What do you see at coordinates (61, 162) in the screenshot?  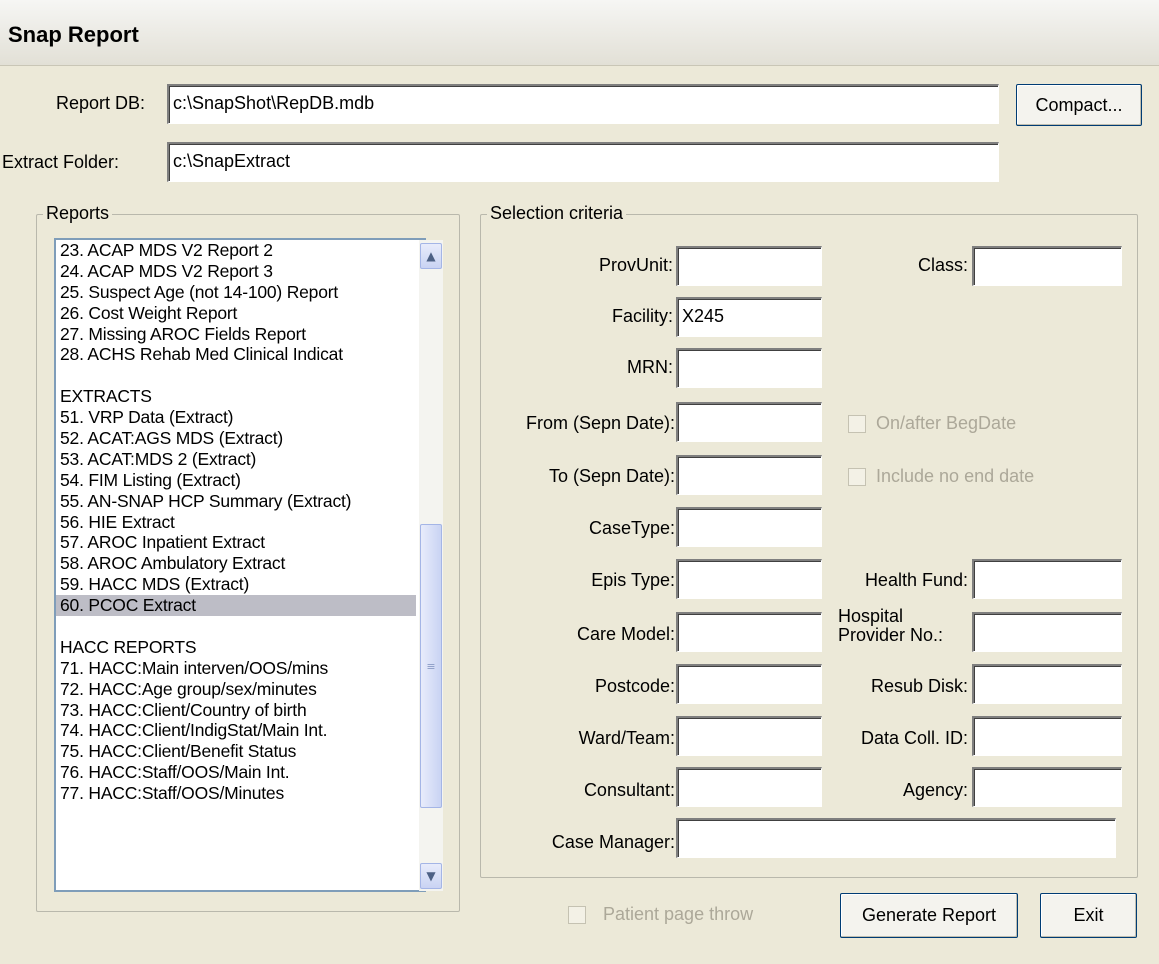 I see `extract-folder-label: Extract Folder:` at bounding box center [61, 162].